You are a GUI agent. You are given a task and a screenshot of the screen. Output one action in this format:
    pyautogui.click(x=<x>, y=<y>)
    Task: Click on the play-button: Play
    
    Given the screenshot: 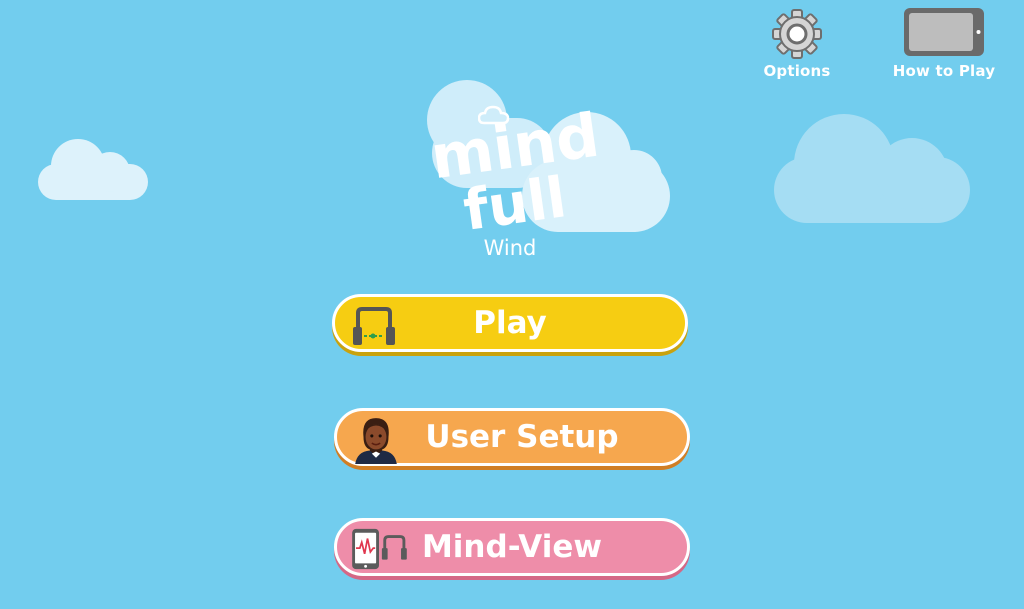 What is the action you would take?
    pyautogui.click(x=510, y=323)
    